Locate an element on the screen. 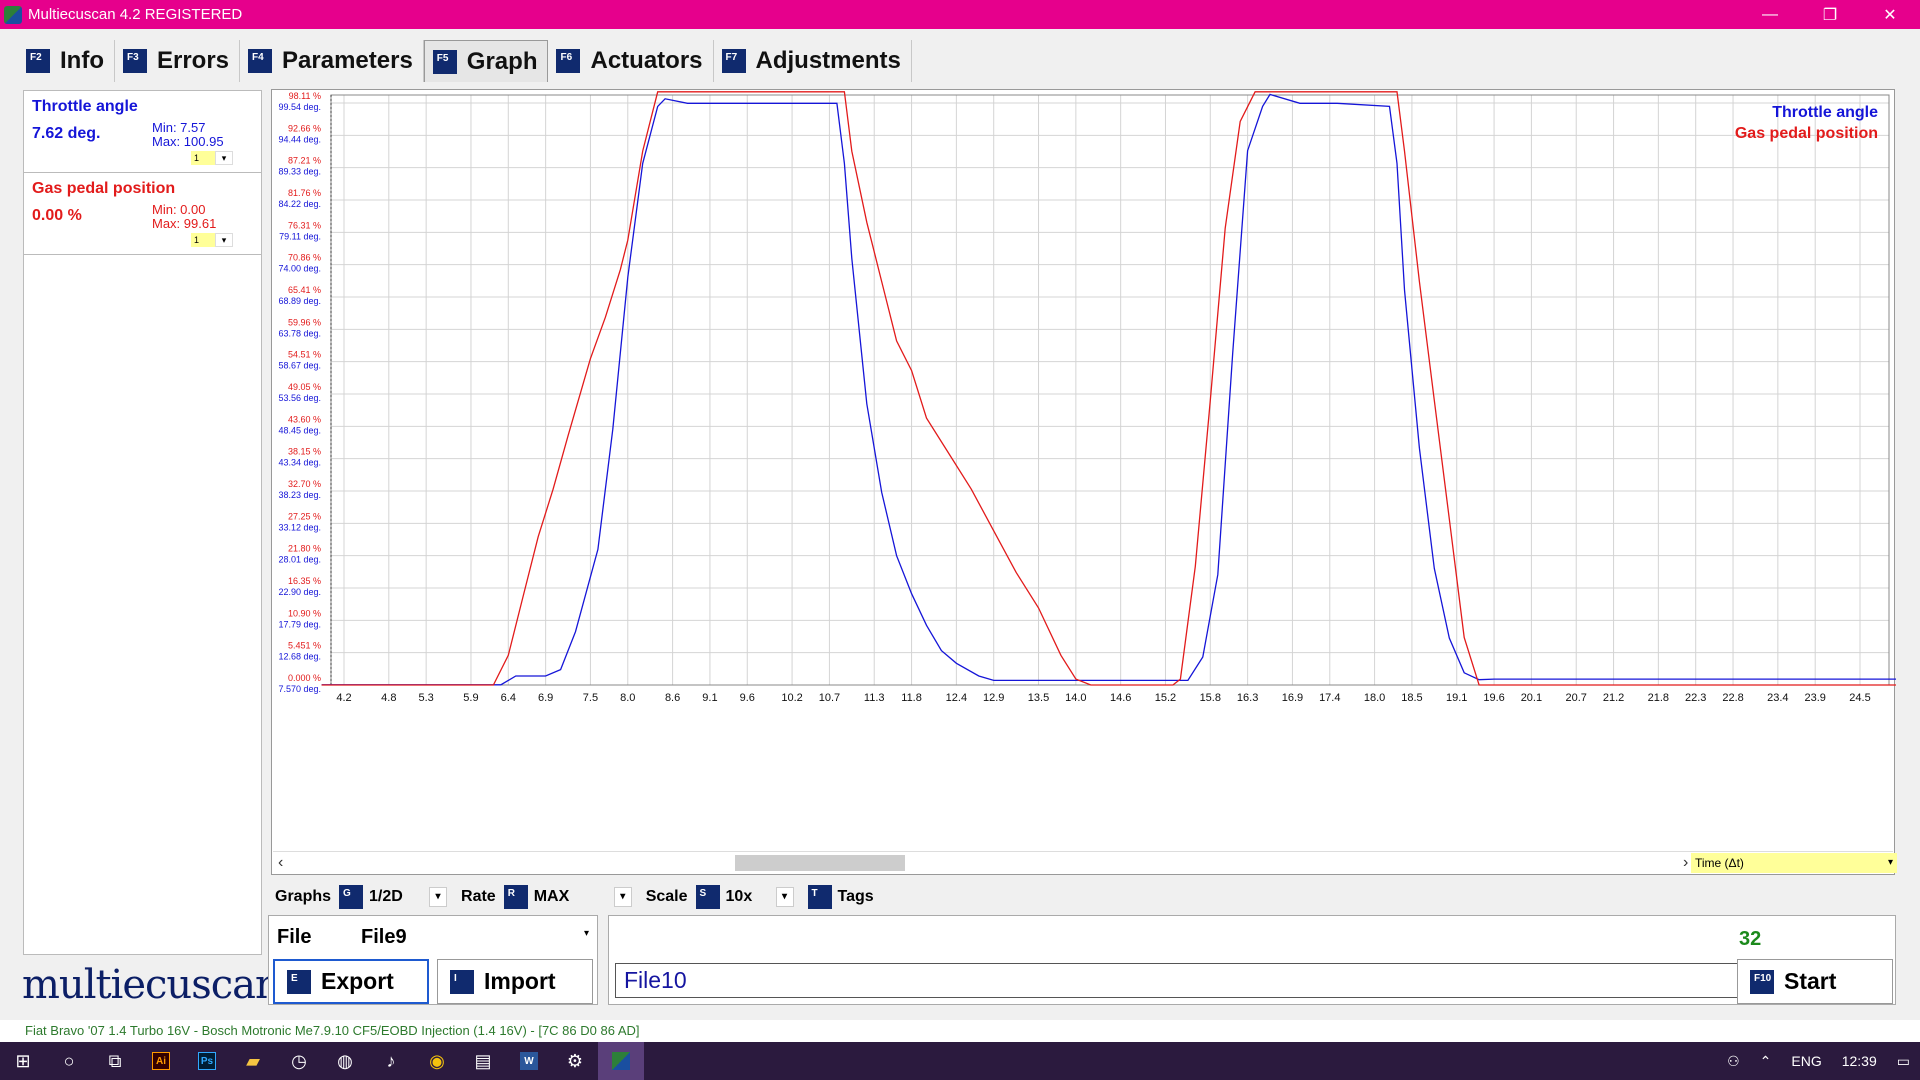 The image size is (1920, 1080). import-button: I Import is located at coordinates (515, 981).